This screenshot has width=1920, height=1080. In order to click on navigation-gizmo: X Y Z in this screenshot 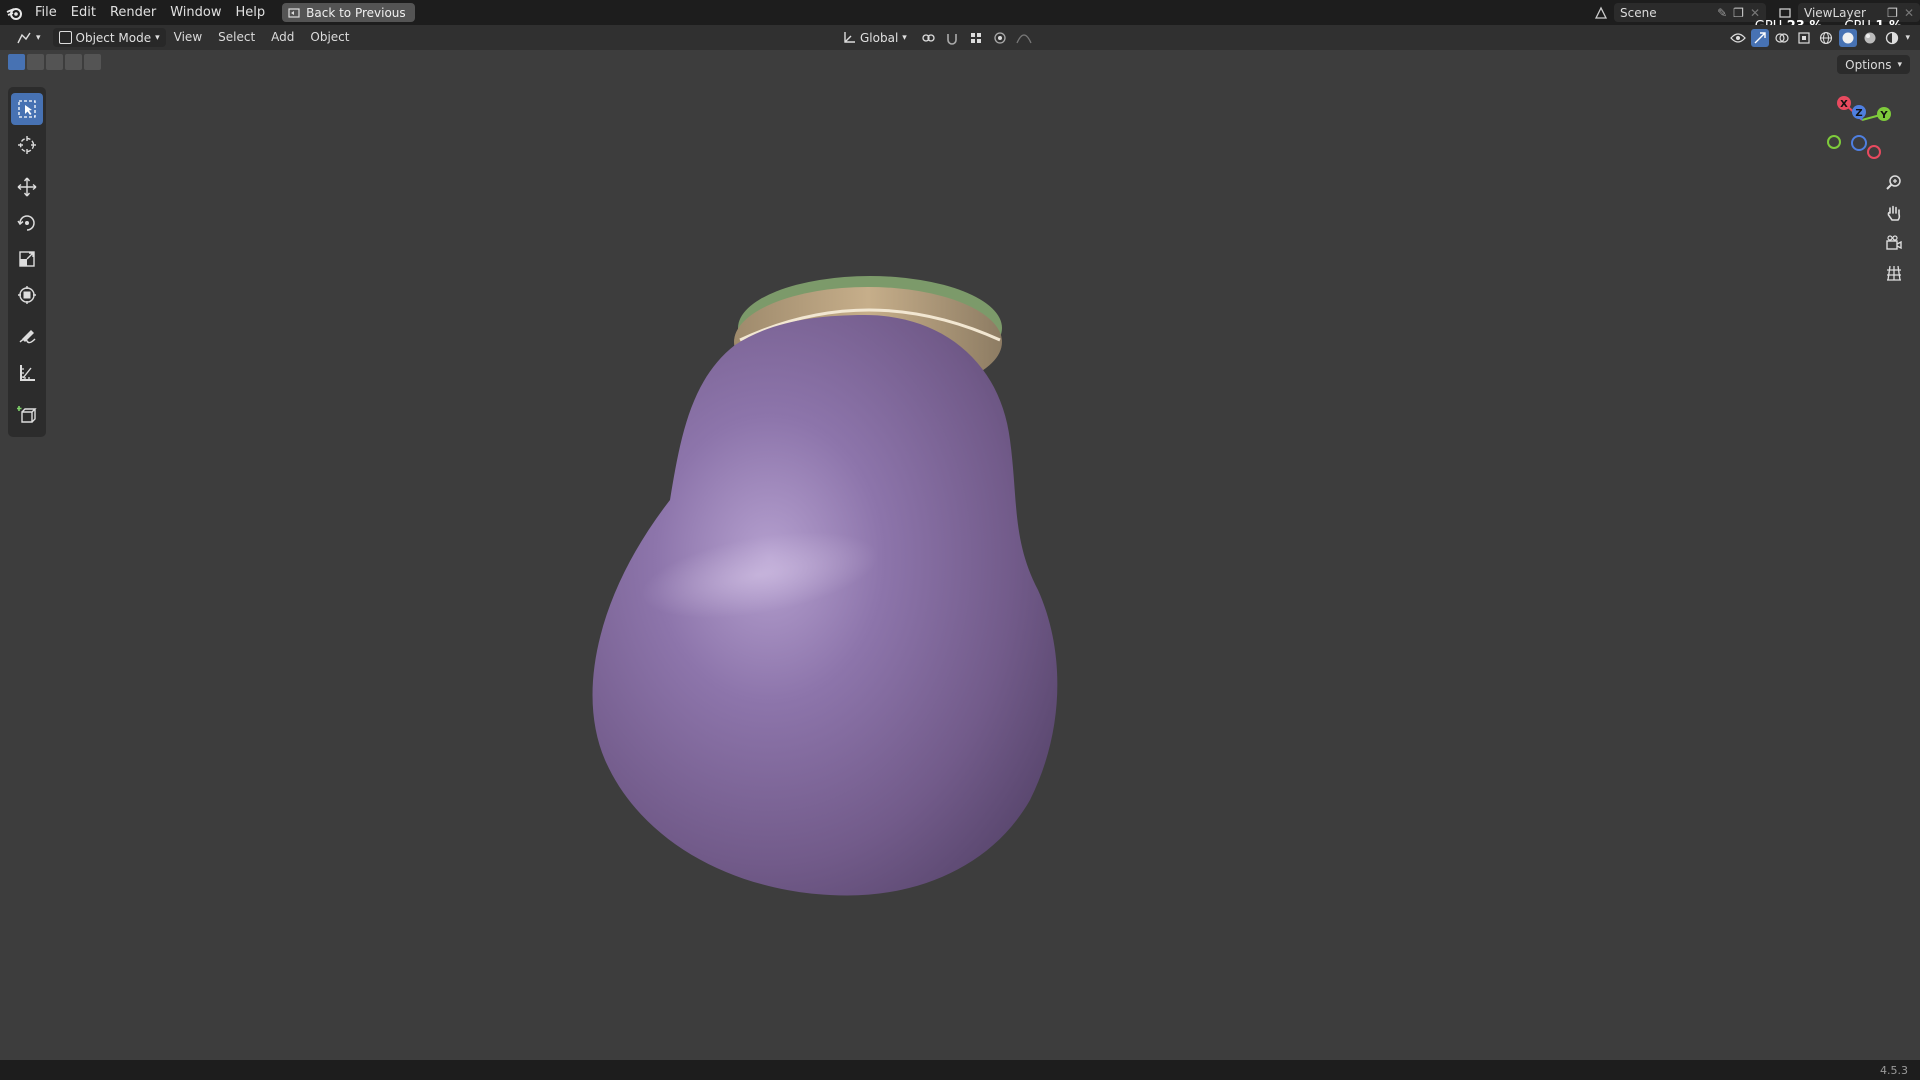, I will do `click(1862, 130)`.